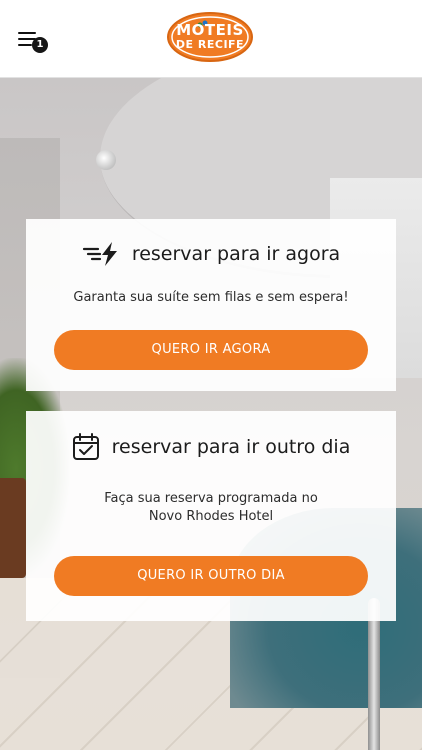 This screenshot has height=750, width=422. I want to click on logo-text-line1: MOTEIS, so click(210, 30).